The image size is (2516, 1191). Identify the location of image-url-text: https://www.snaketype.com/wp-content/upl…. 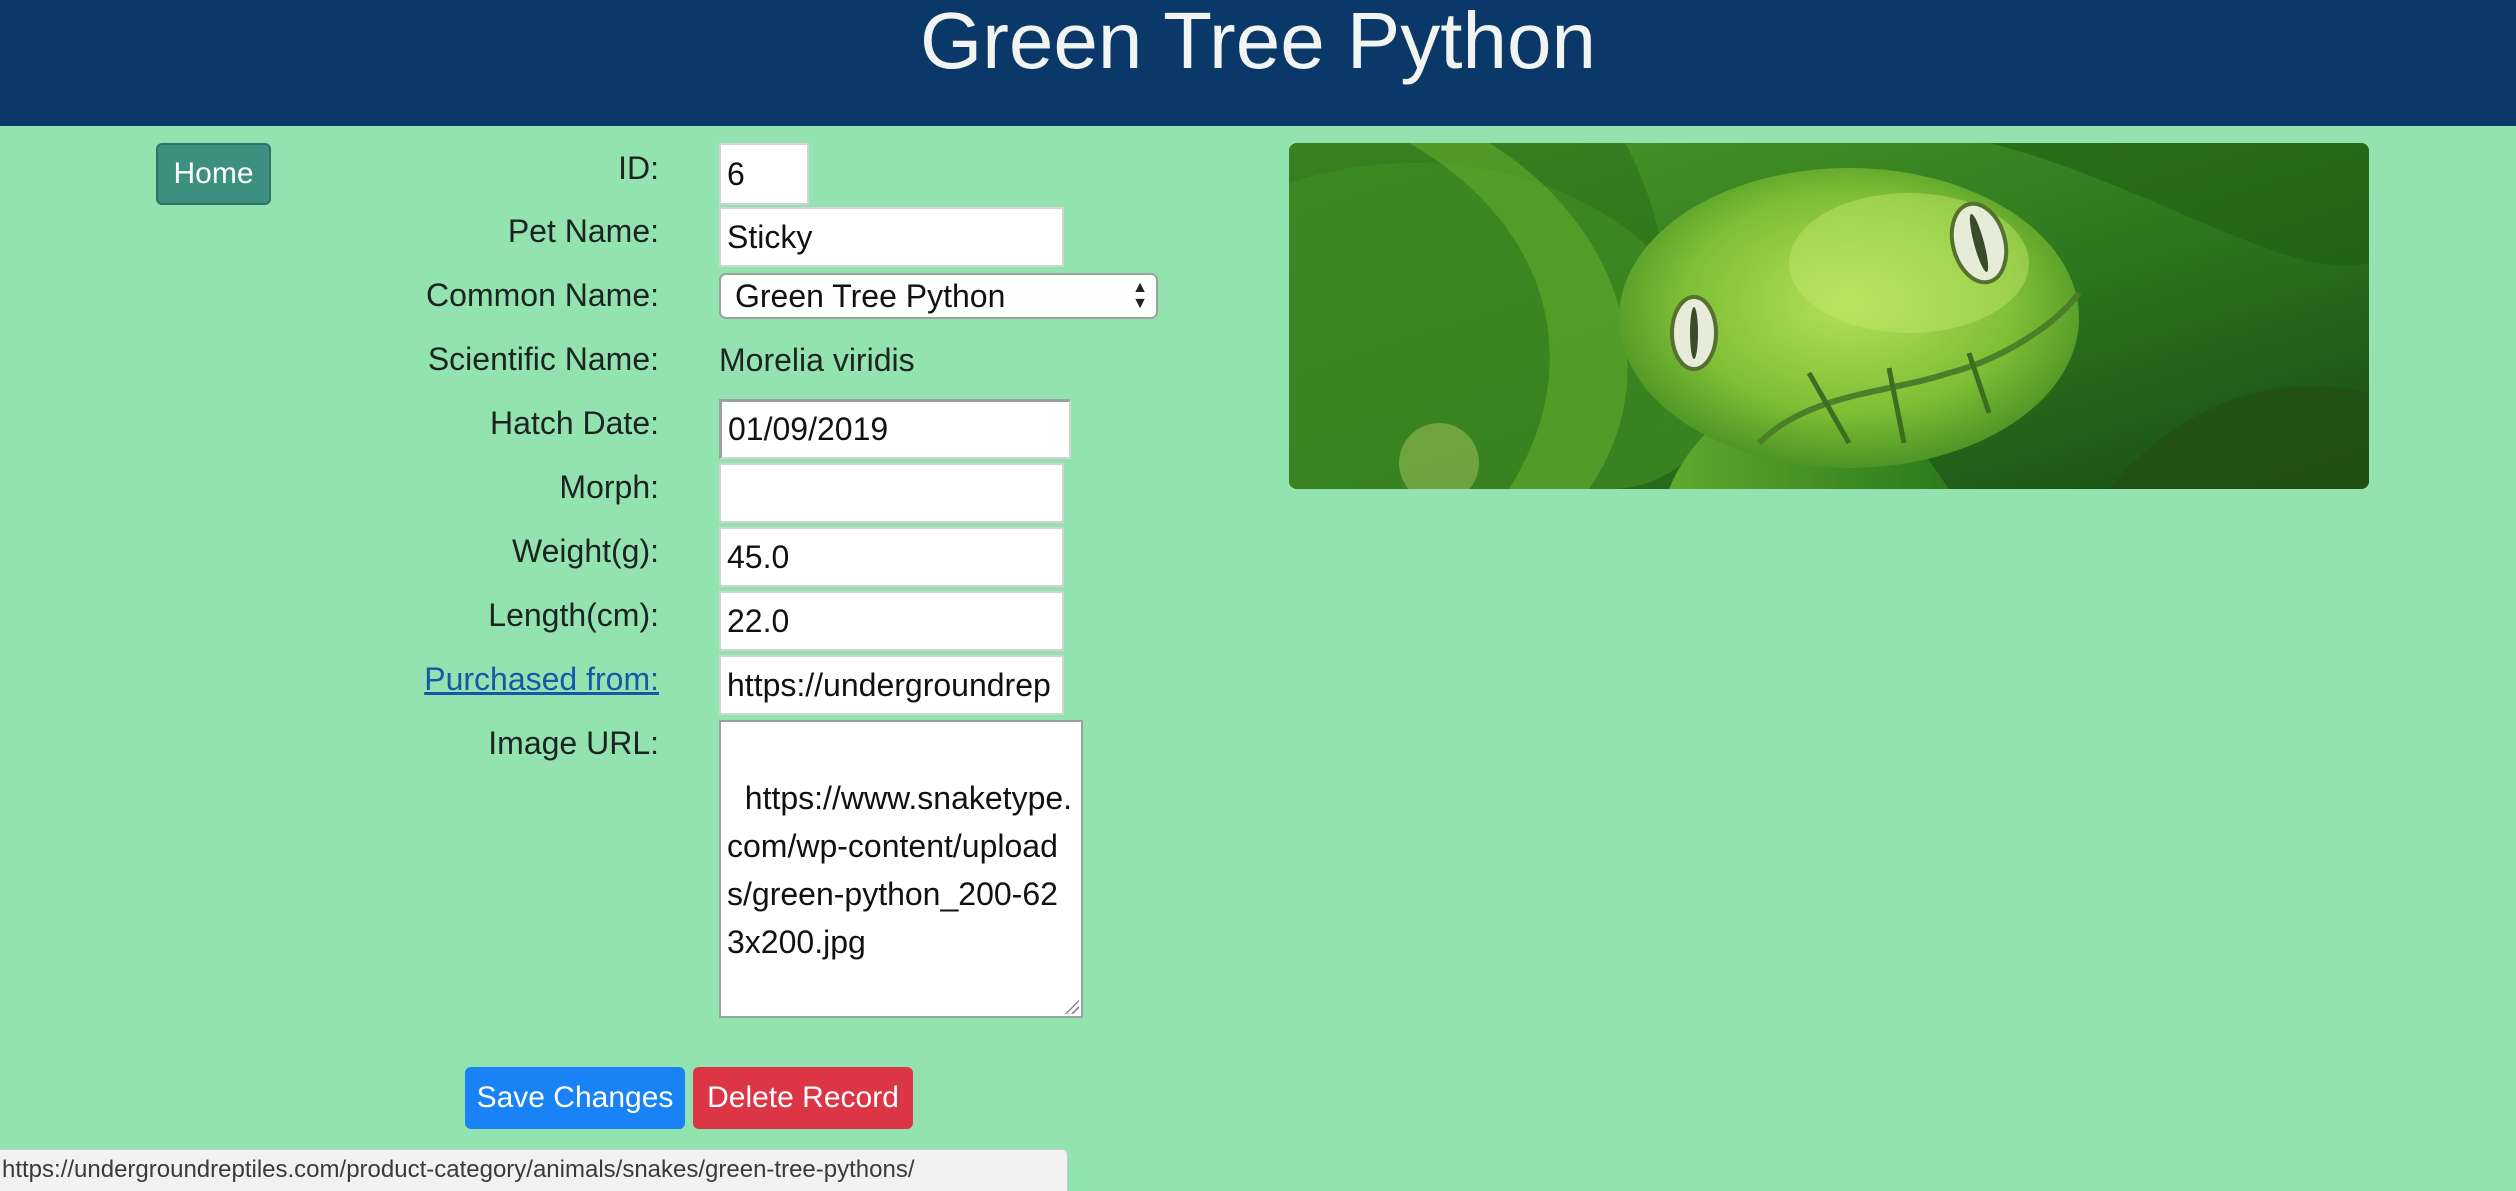
(900, 870).